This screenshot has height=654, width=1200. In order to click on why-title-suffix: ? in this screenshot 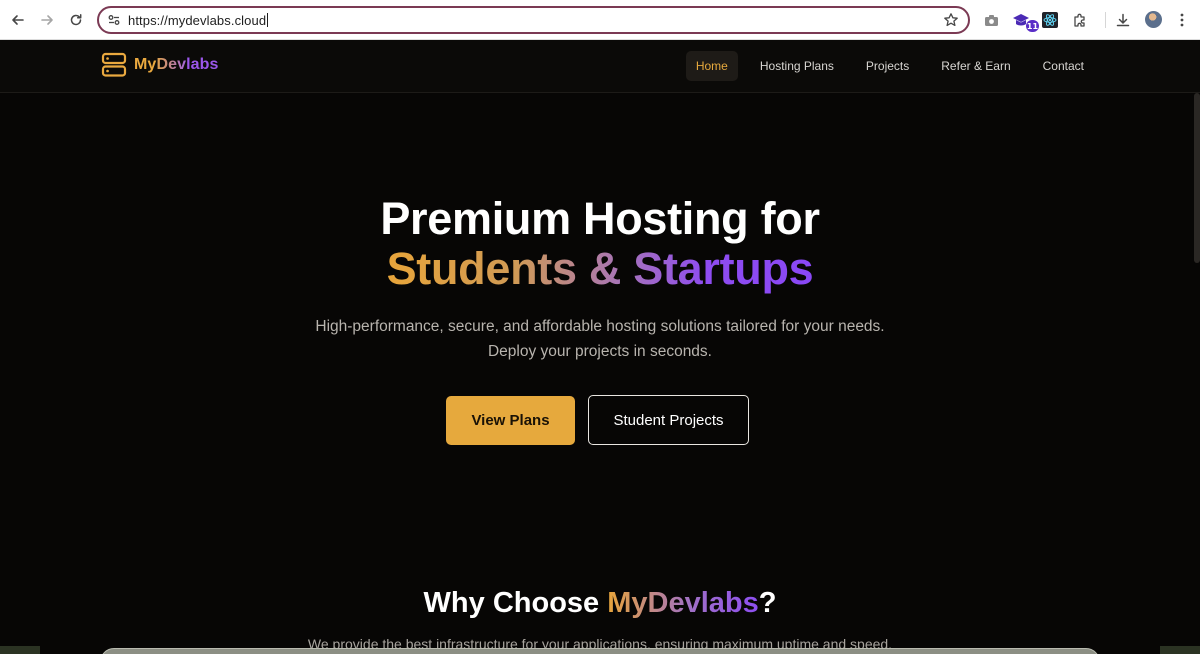, I will do `click(767, 603)`.